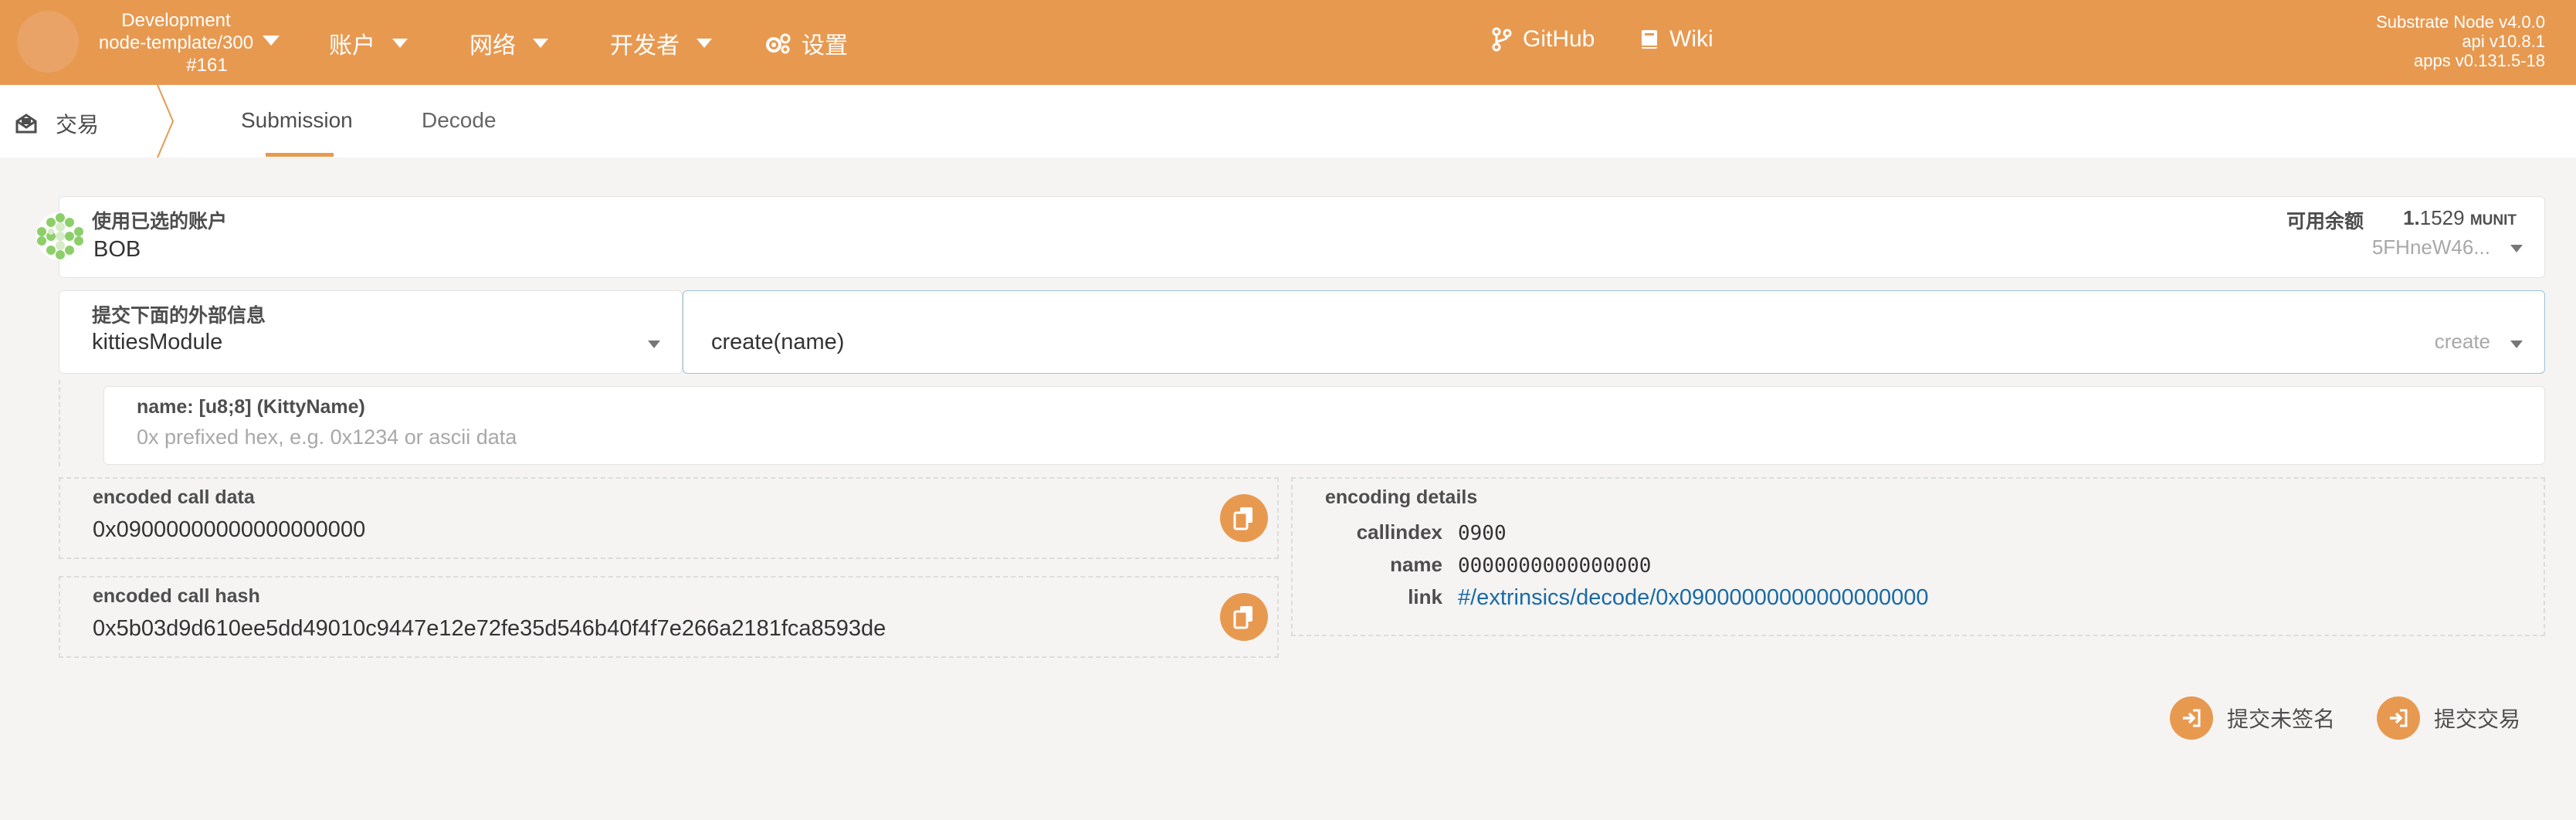 This screenshot has width=2576, height=820. What do you see at coordinates (2460, 22) in the screenshot?
I see `node-version: Substrate Node v4.0.0` at bounding box center [2460, 22].